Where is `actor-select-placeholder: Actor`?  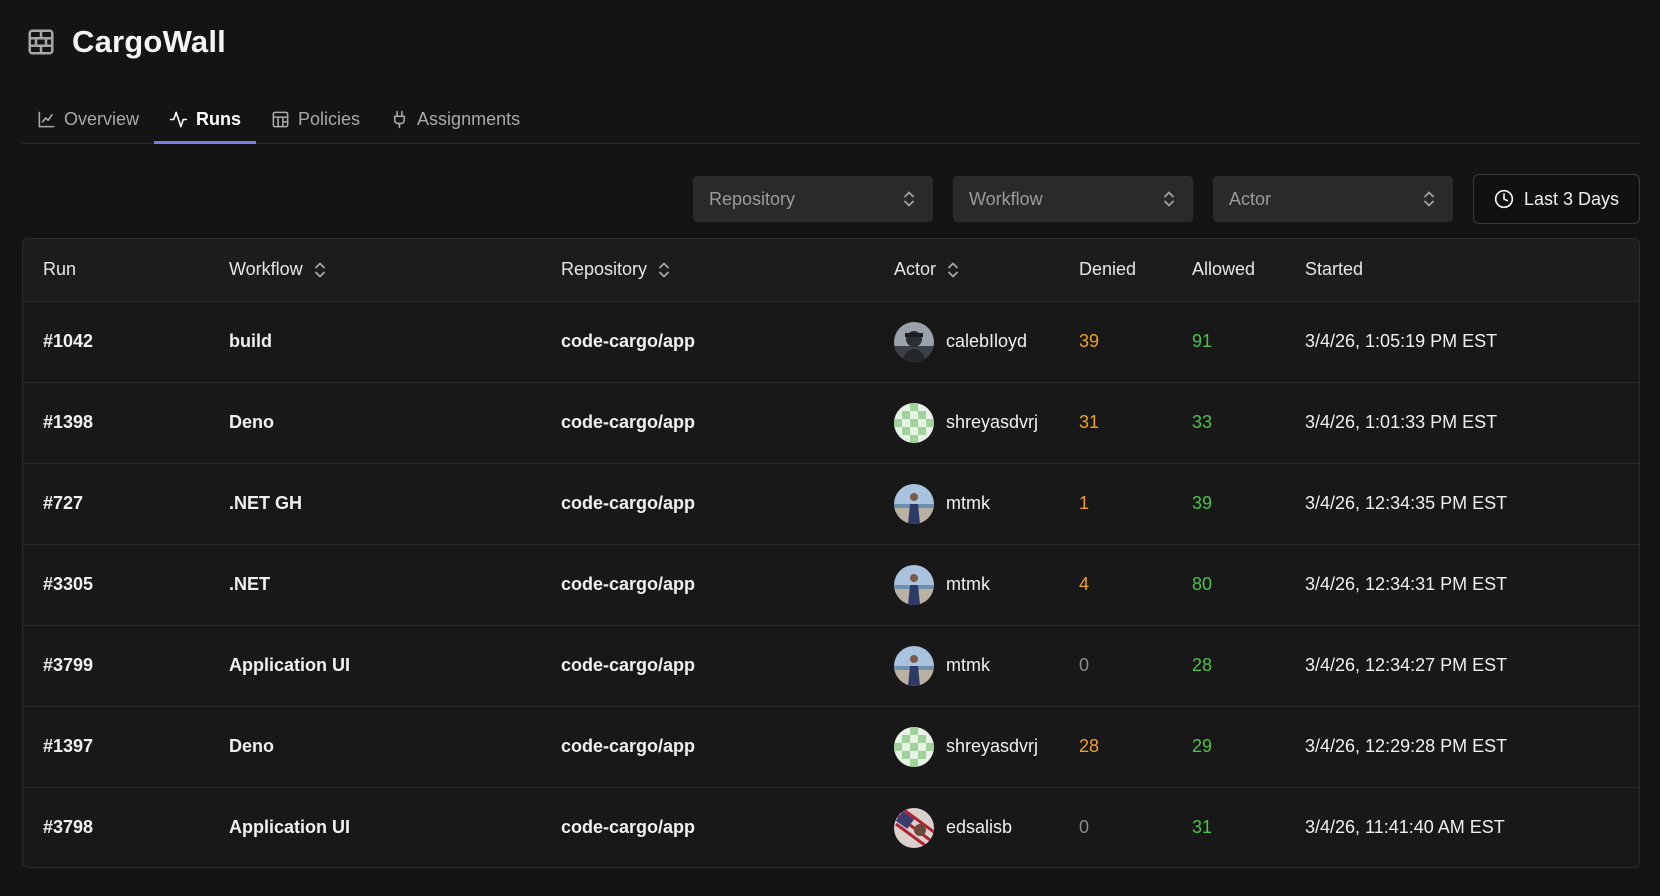 actor-select-placeholder: Actor is located at coordinates (1249, 198).